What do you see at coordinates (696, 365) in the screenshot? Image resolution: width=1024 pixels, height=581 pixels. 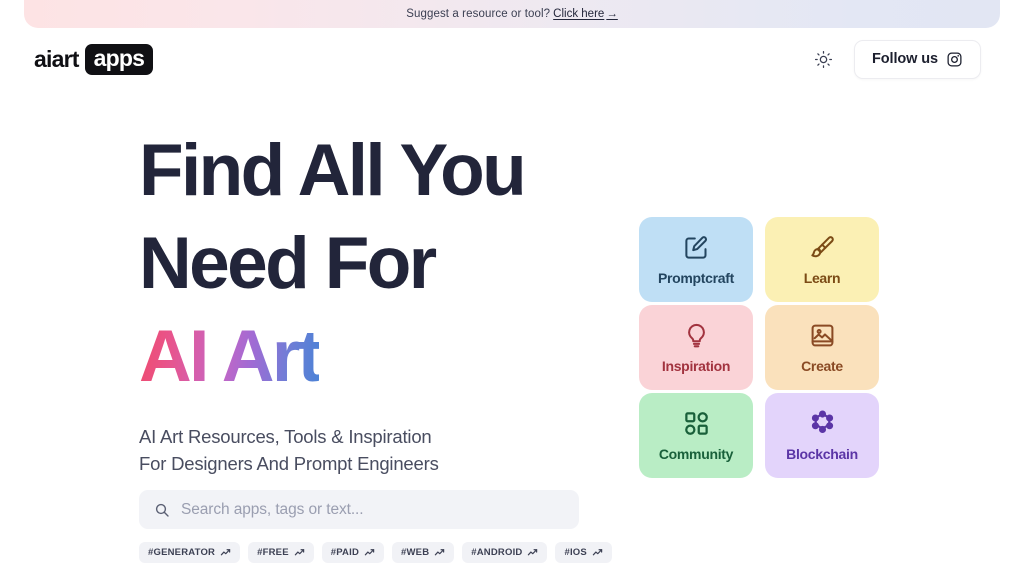 I see `category-label: Inspiration` at bounding box center [696, 365].